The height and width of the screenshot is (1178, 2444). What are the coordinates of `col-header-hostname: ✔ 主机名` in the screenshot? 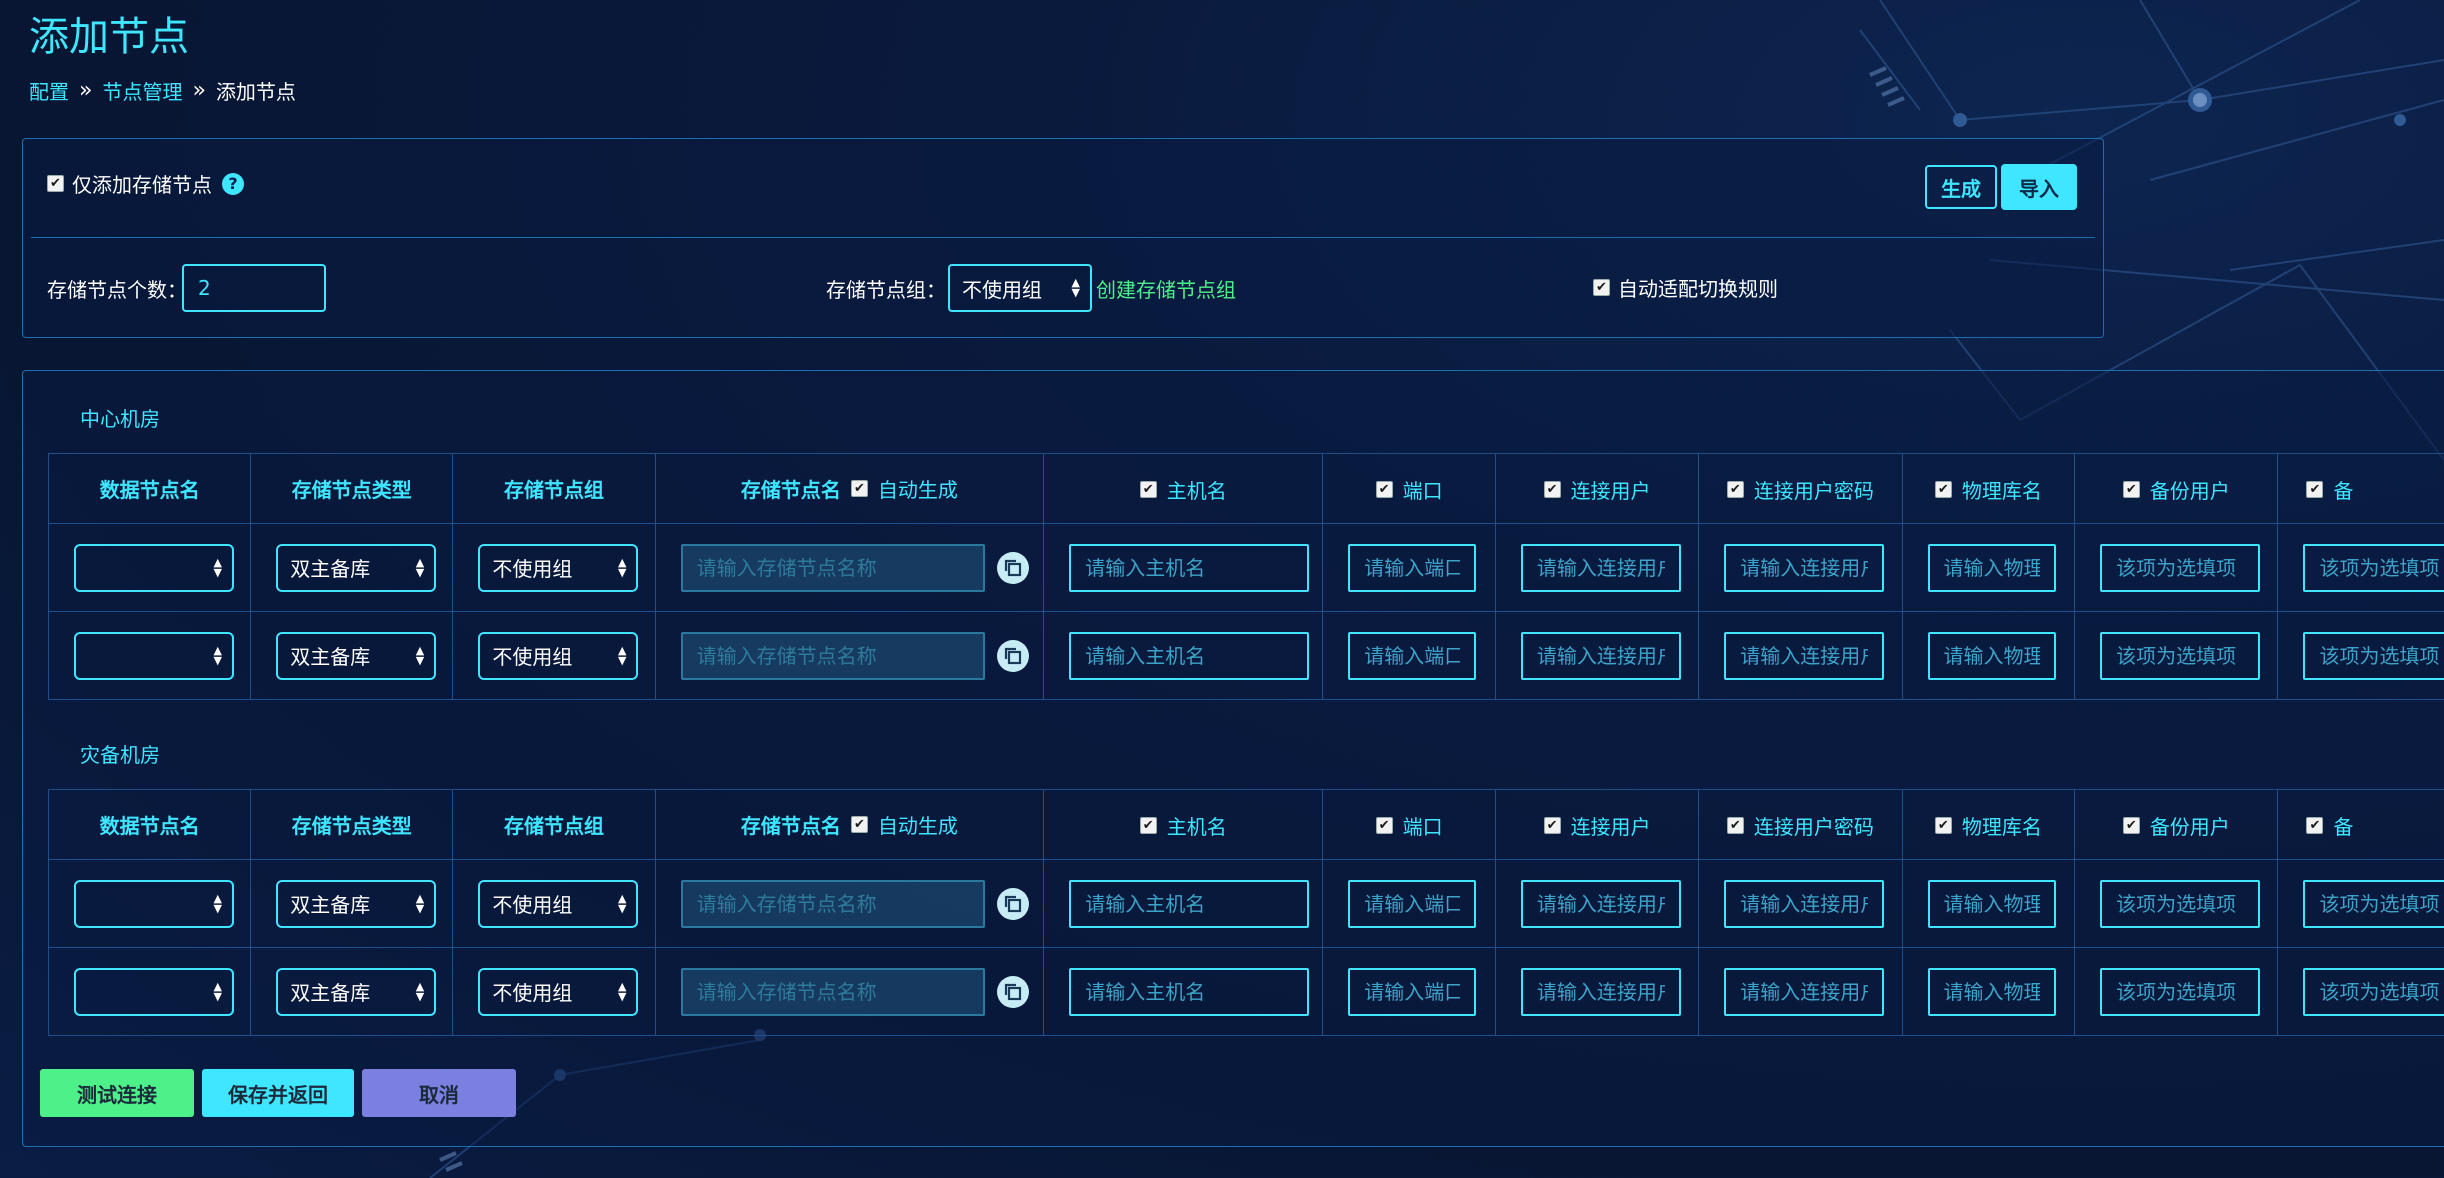 It's located at (1183, 824).